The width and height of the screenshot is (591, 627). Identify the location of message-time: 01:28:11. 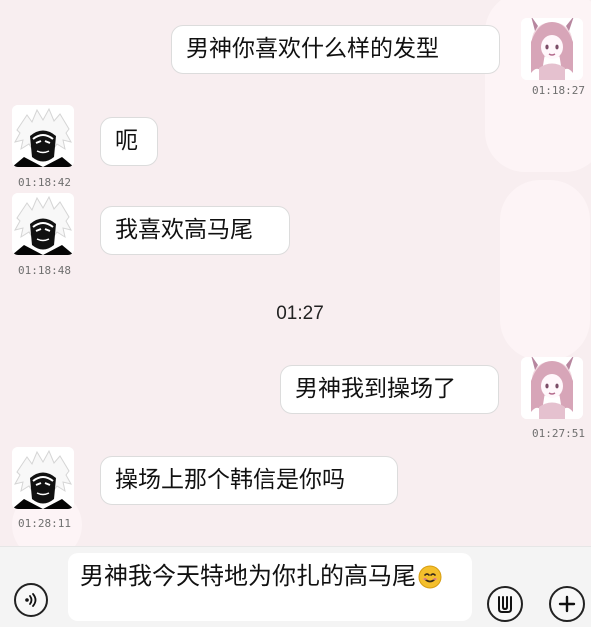
(44, 523).